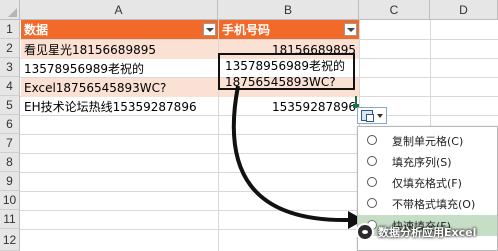 Image resolution: width=498 pixels, height=251 pixels. What do you see at coordinates (288, 10) in the screenshot?
I see `column-header-b: B` at bounding box center [288, 10].